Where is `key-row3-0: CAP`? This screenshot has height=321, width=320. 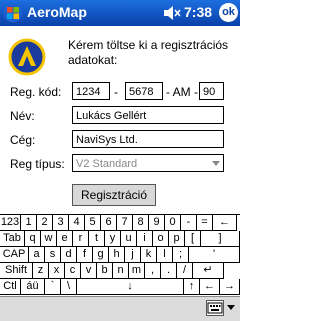 key-row3-0: CAP is located at coordinates (14, 255).